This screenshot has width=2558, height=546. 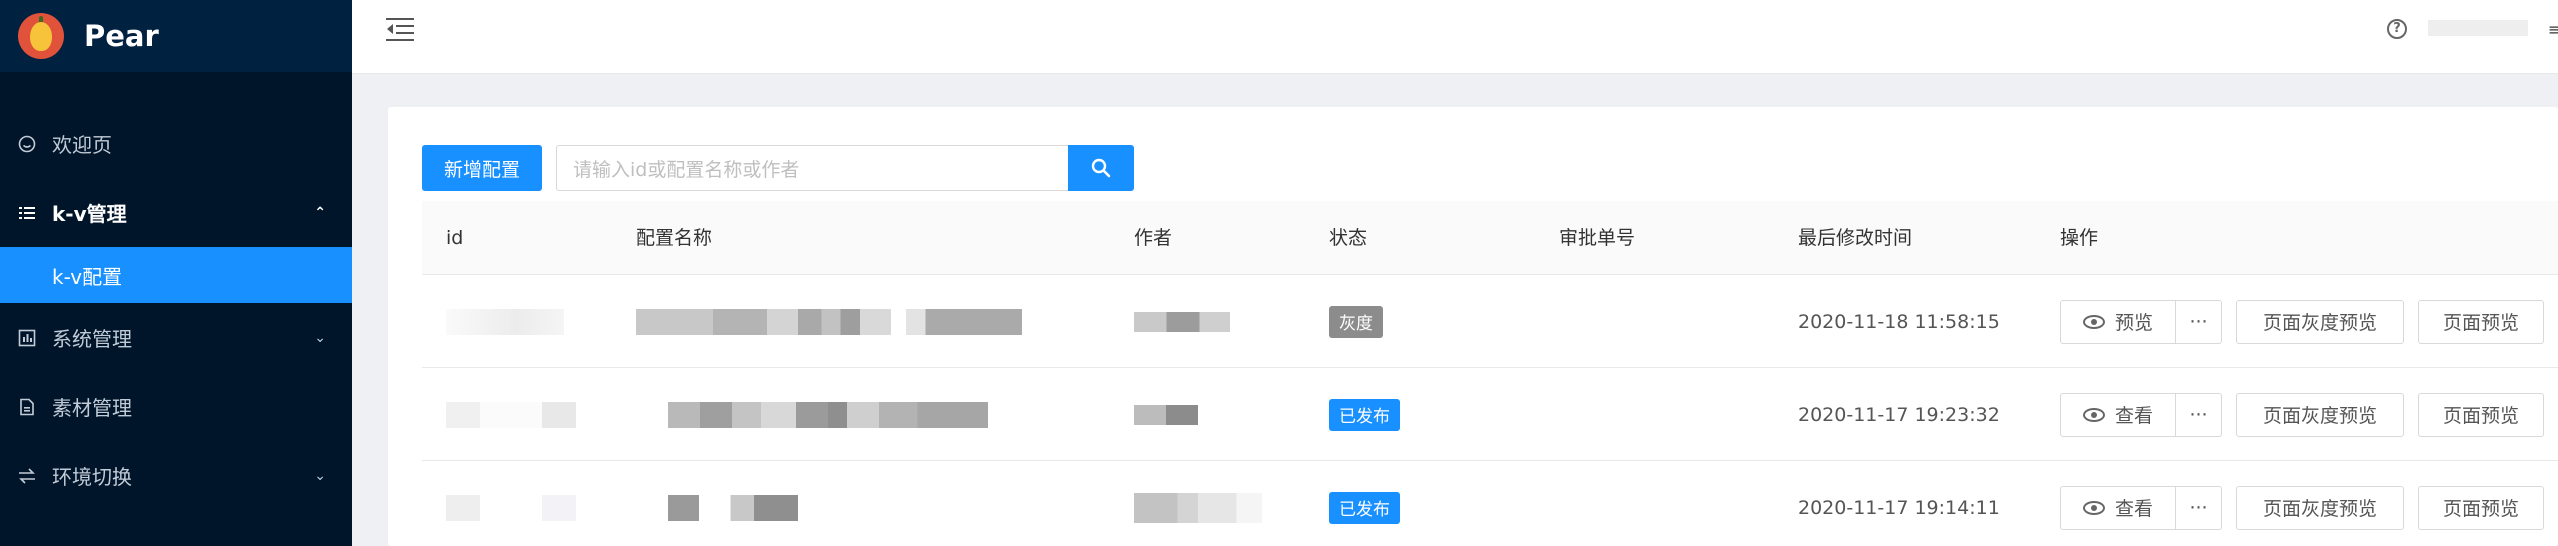 I want to click on app-name: Pear, so click(x=121, y=36).